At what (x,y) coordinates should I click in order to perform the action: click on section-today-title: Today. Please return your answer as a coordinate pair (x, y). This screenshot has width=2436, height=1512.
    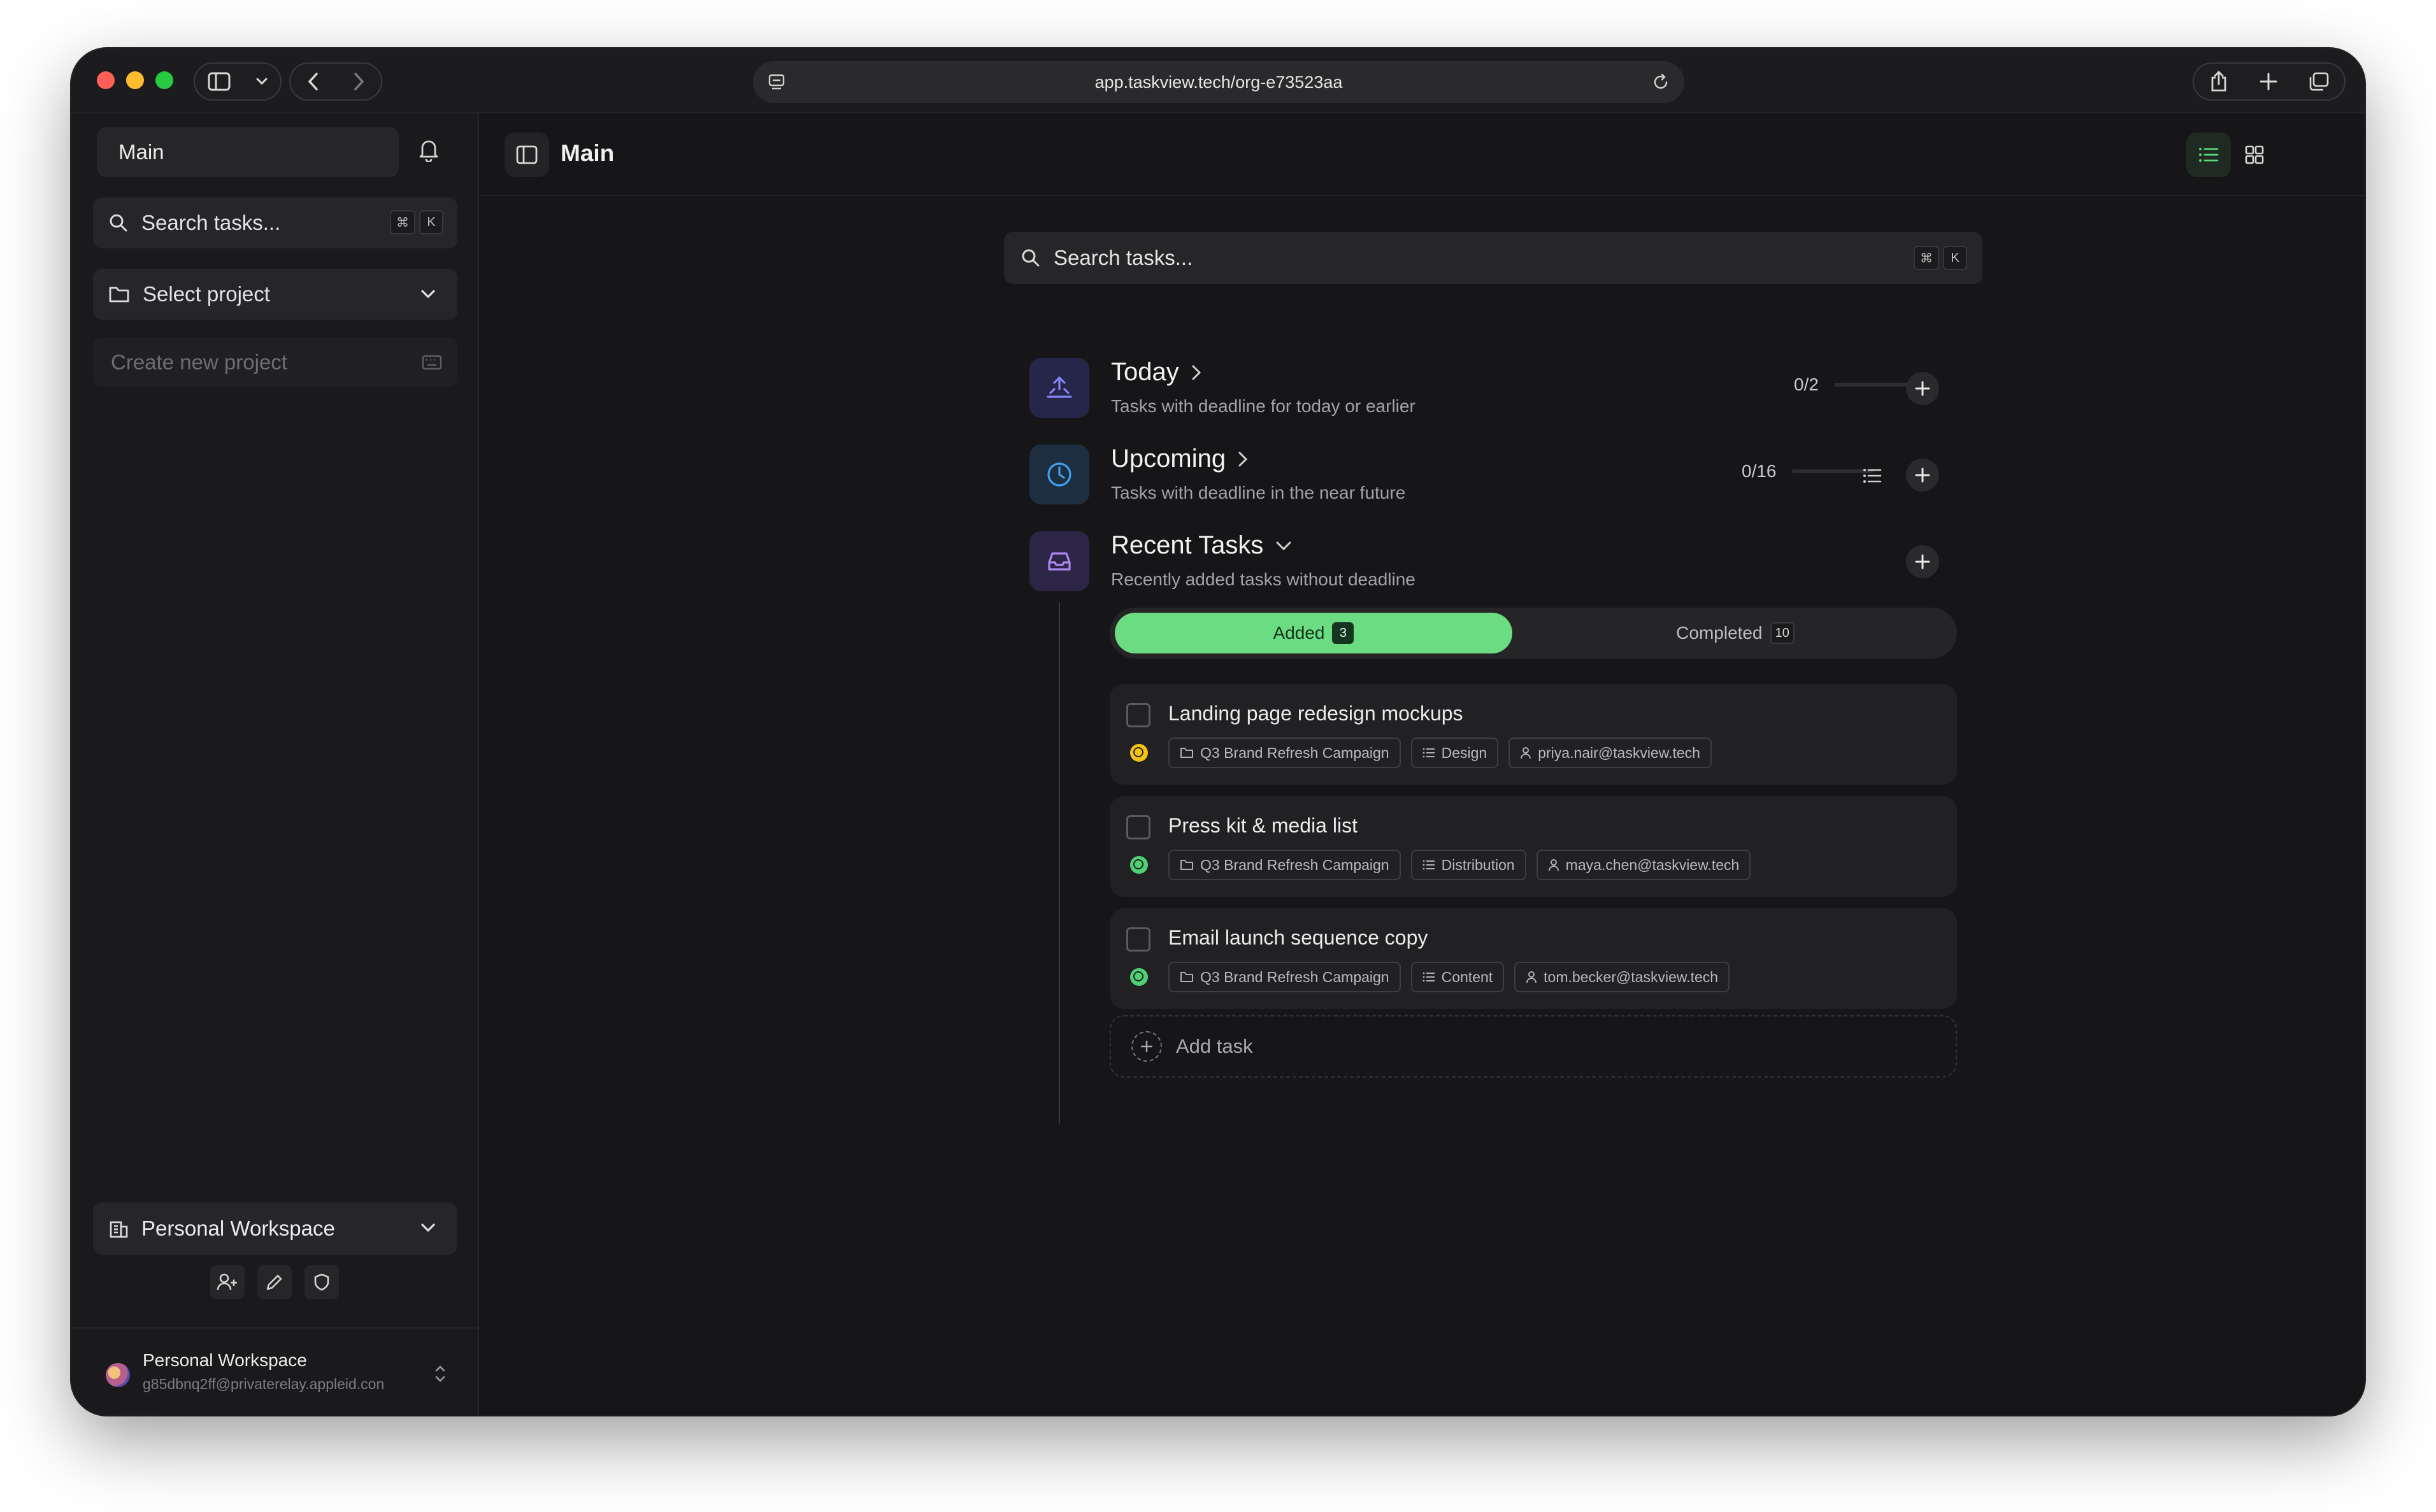
    Looking at the image, I should click on (1156, 372).